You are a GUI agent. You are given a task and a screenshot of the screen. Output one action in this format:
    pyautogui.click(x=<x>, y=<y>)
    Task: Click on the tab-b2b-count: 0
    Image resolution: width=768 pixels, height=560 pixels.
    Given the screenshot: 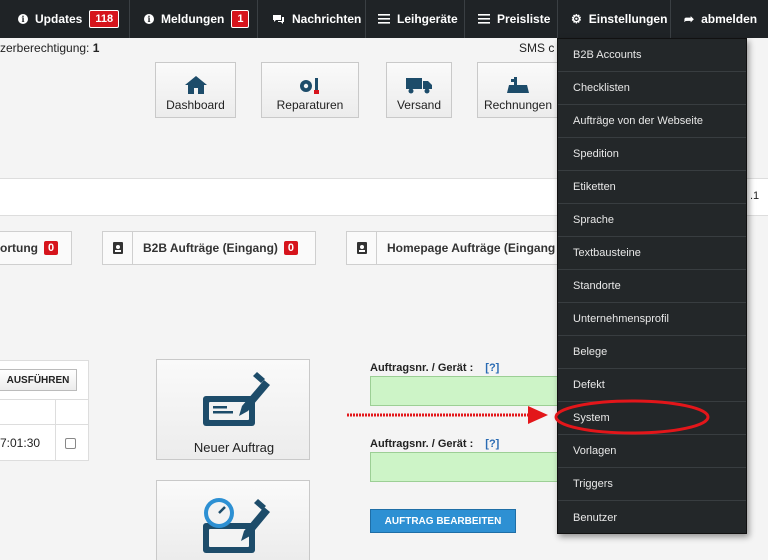 What is the action you would take?
    pyautogui.click(x=291, y=248)
    